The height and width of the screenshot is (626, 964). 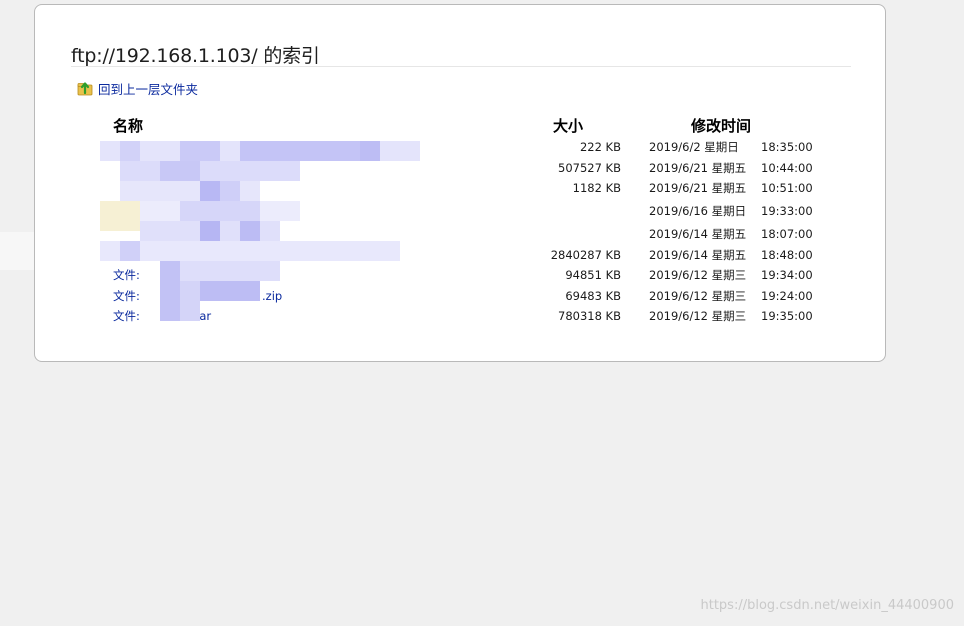 I want to click on file-time: 18:35:00, so click(x=787, y=147).